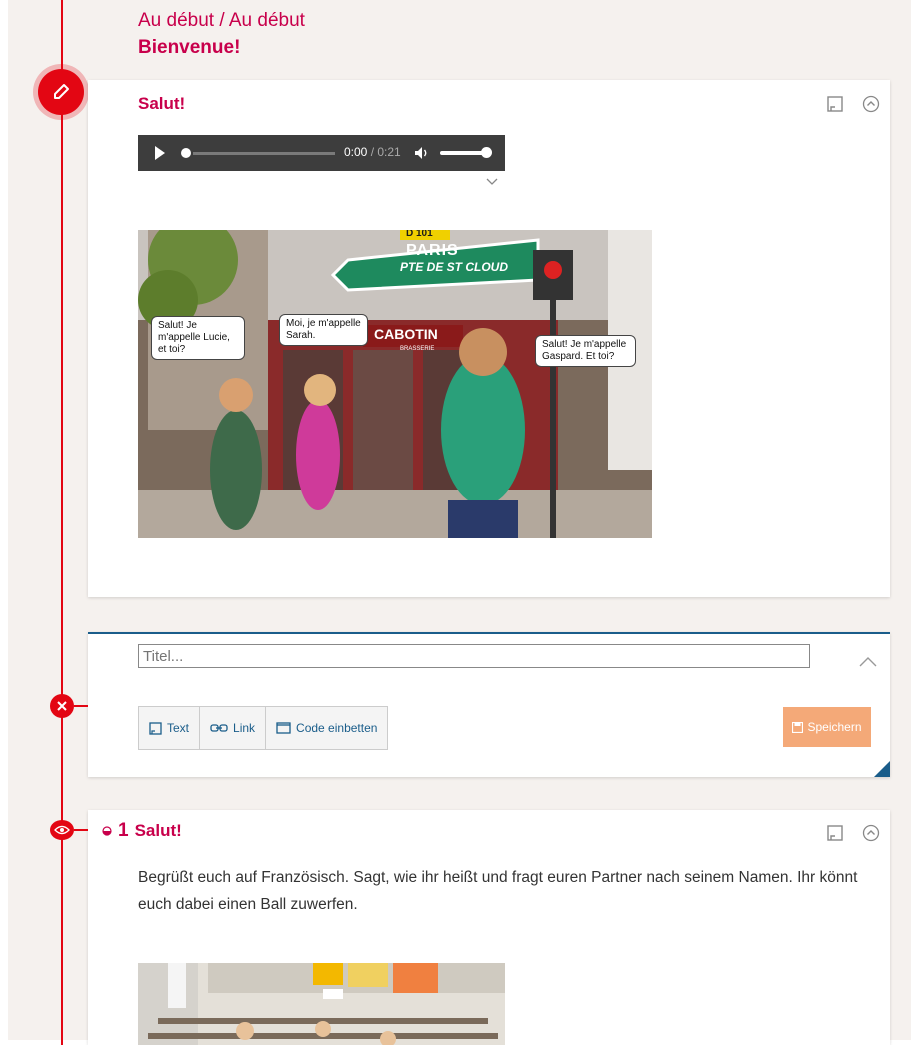  I want to click on volume-icon, so click(422, 153).